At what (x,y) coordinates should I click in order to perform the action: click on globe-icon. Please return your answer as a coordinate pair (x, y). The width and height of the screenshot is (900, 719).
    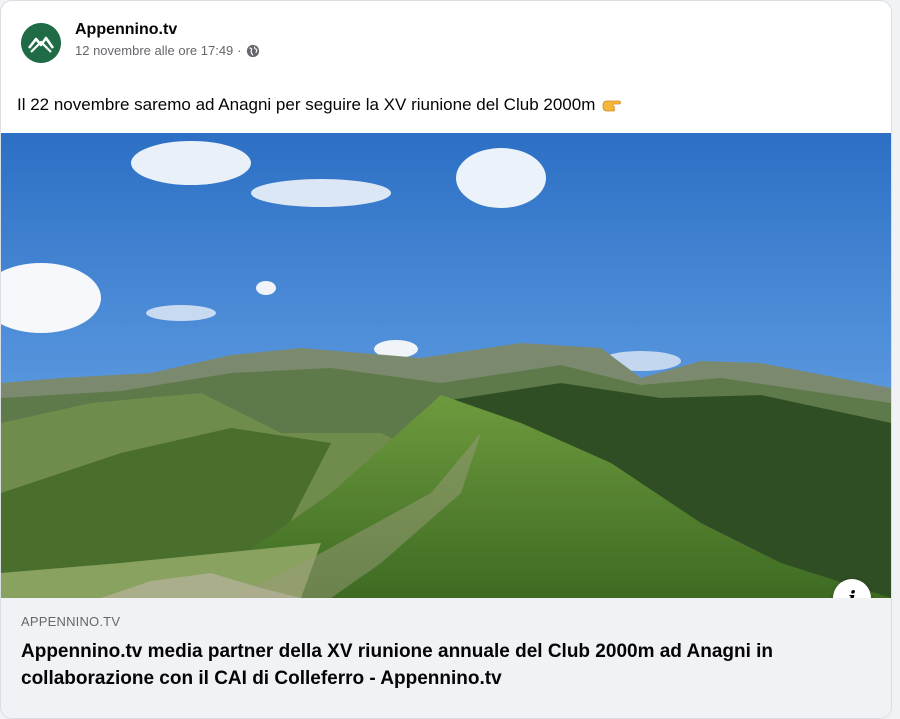
    Looking at the image, I should click on (253, 51).